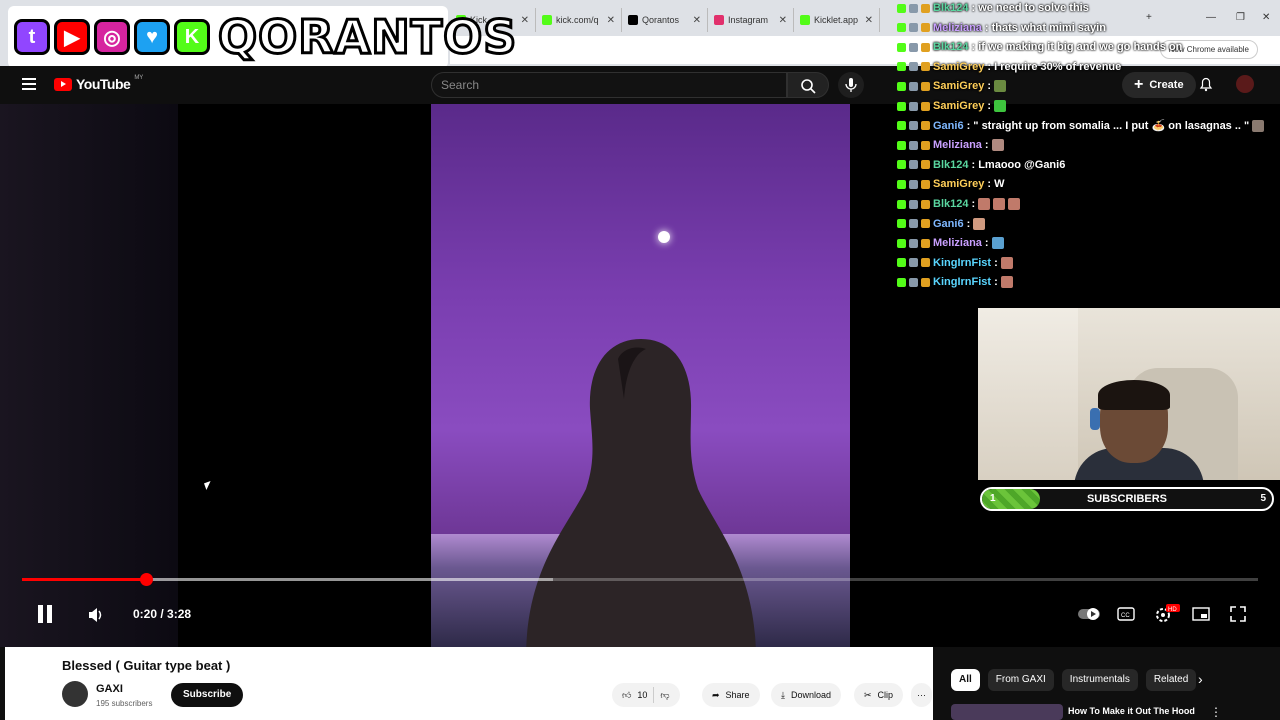 The width and height of the screenshot is (1280, 720). I want to click on captions-icon: CC, so click(1126, 614).